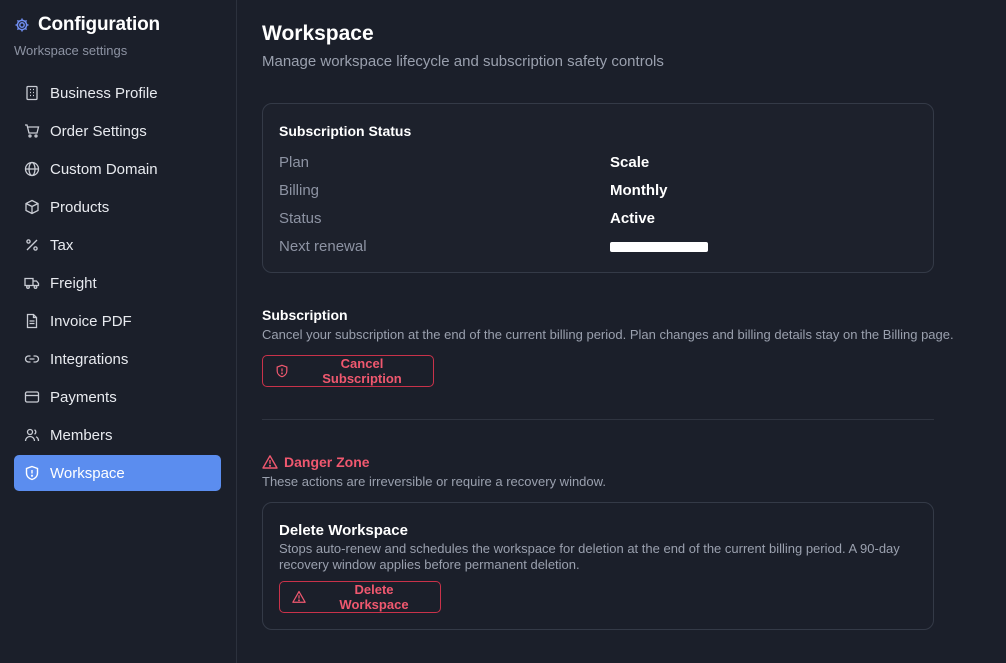  What do you see at coordinates (80, 207) in the screenshot?
I see `sidebar-item-label: Products` at bounding box center [80, 207].